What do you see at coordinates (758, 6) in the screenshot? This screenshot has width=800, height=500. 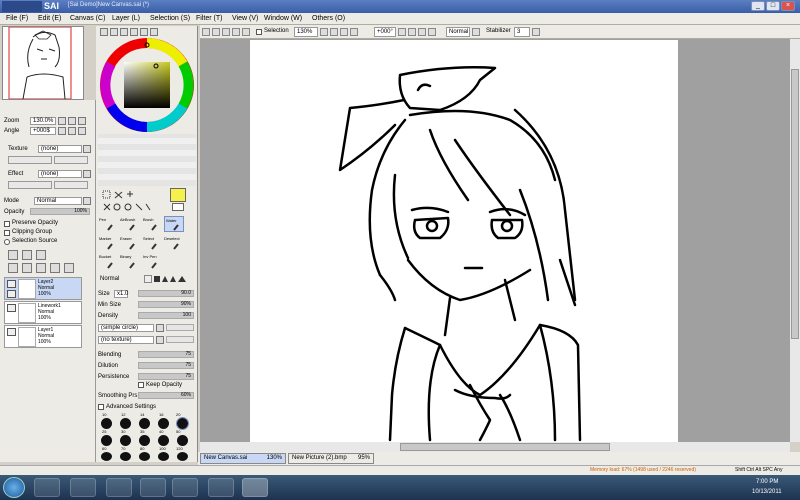 I see `minimize-button: _` at bounding box center [758, 6].